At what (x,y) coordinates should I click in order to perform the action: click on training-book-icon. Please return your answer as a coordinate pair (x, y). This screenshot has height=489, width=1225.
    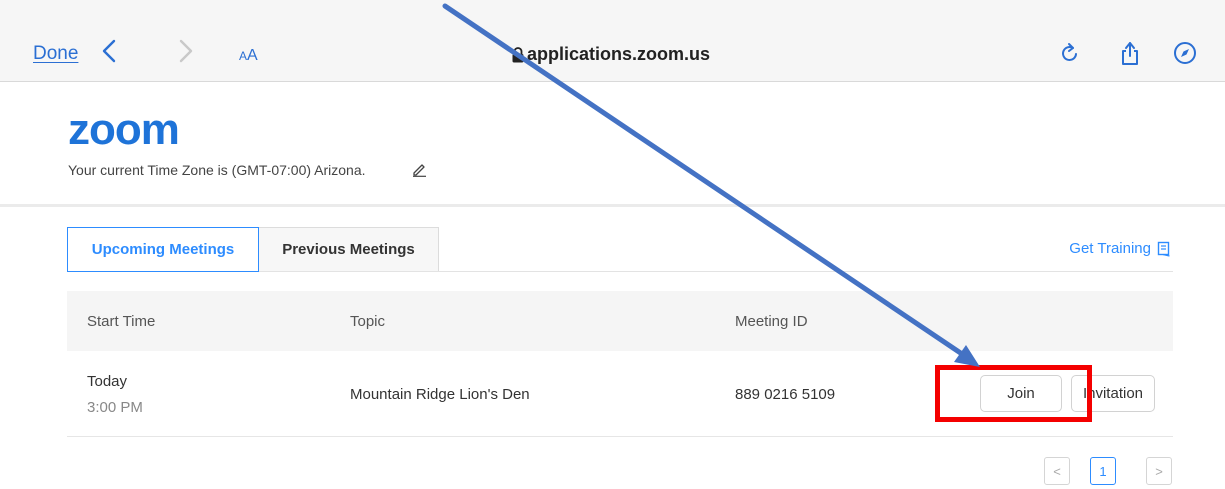
    Looking at the image, I should click on (1163, 249).